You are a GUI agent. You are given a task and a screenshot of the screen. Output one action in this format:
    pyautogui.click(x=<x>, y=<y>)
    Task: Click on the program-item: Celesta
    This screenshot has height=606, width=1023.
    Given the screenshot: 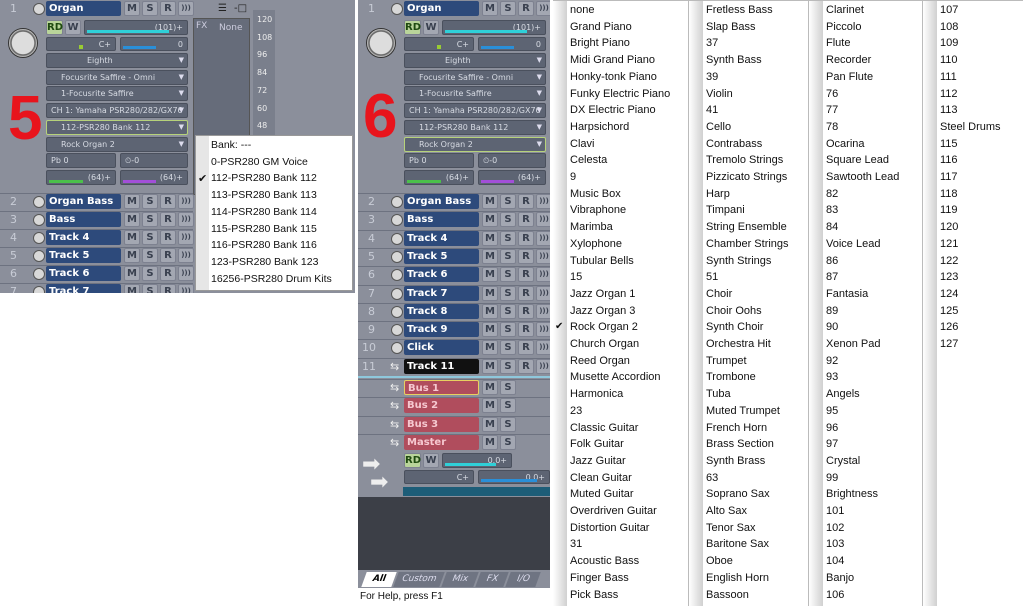 What is the action you would take?
    pyautogui.click(x=588, y=160)
    